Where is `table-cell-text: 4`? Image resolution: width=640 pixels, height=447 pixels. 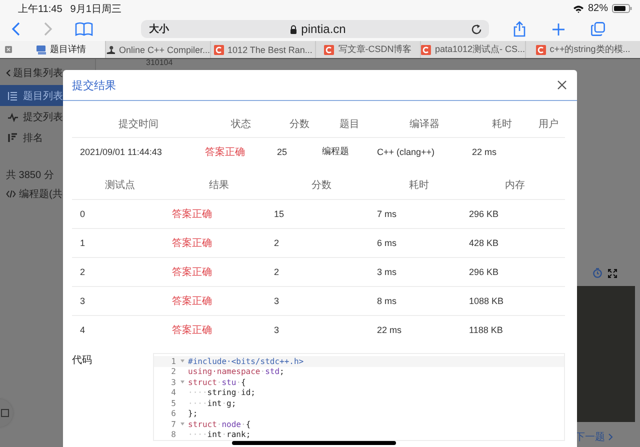
table-cell-text: 4 is located at coordinates (82, 330).